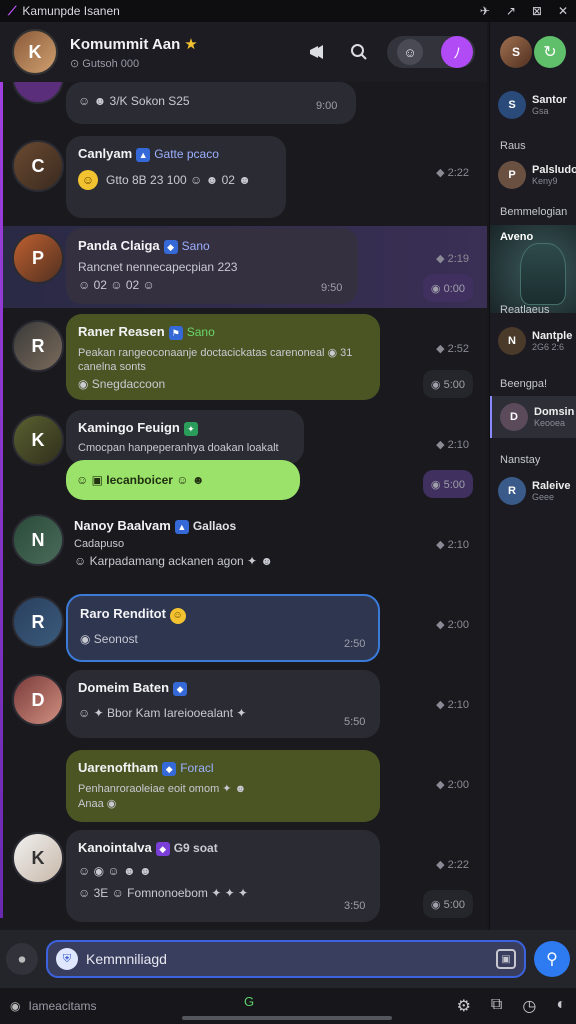  Describe the element at coordinates (38, 166) in the screenshot. I see `avatar: C` at that location.